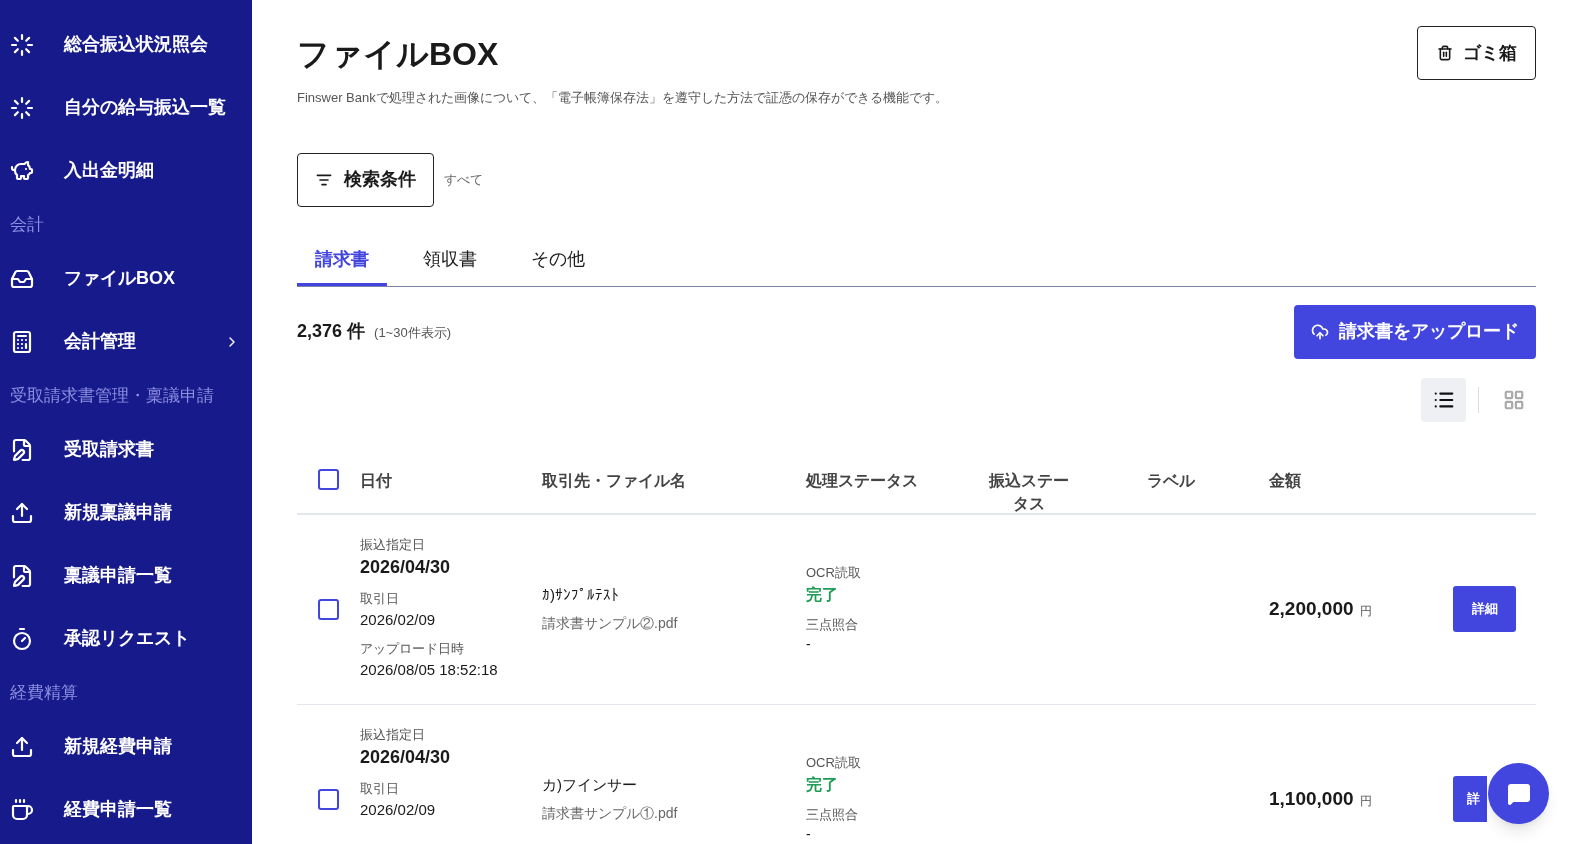  What do you see at coordinates (125, 512) in the screenshot?
I see `sidebar-item: 新規稟議申請` at bounding box center [125, 512].